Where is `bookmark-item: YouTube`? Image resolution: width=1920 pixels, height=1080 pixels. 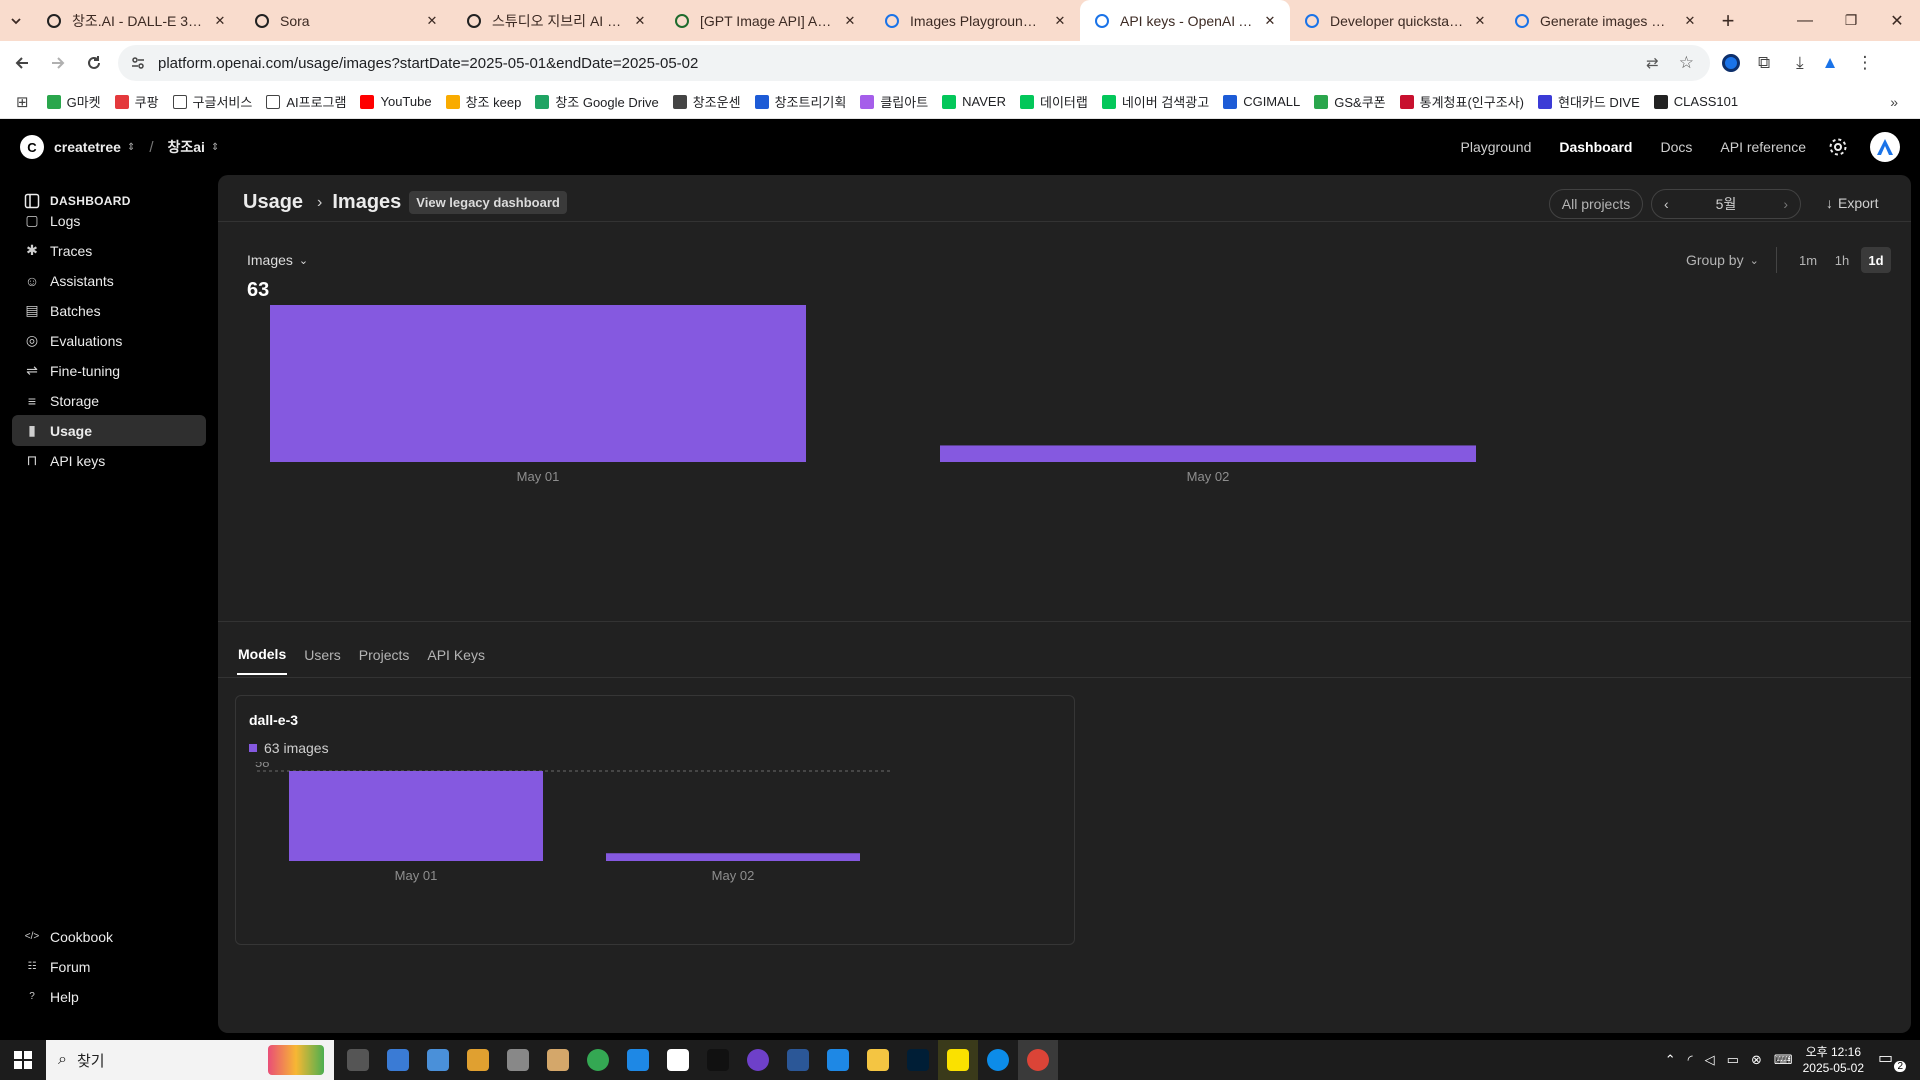 bookmark-item: YouTube is located at coordinates (396, 101).